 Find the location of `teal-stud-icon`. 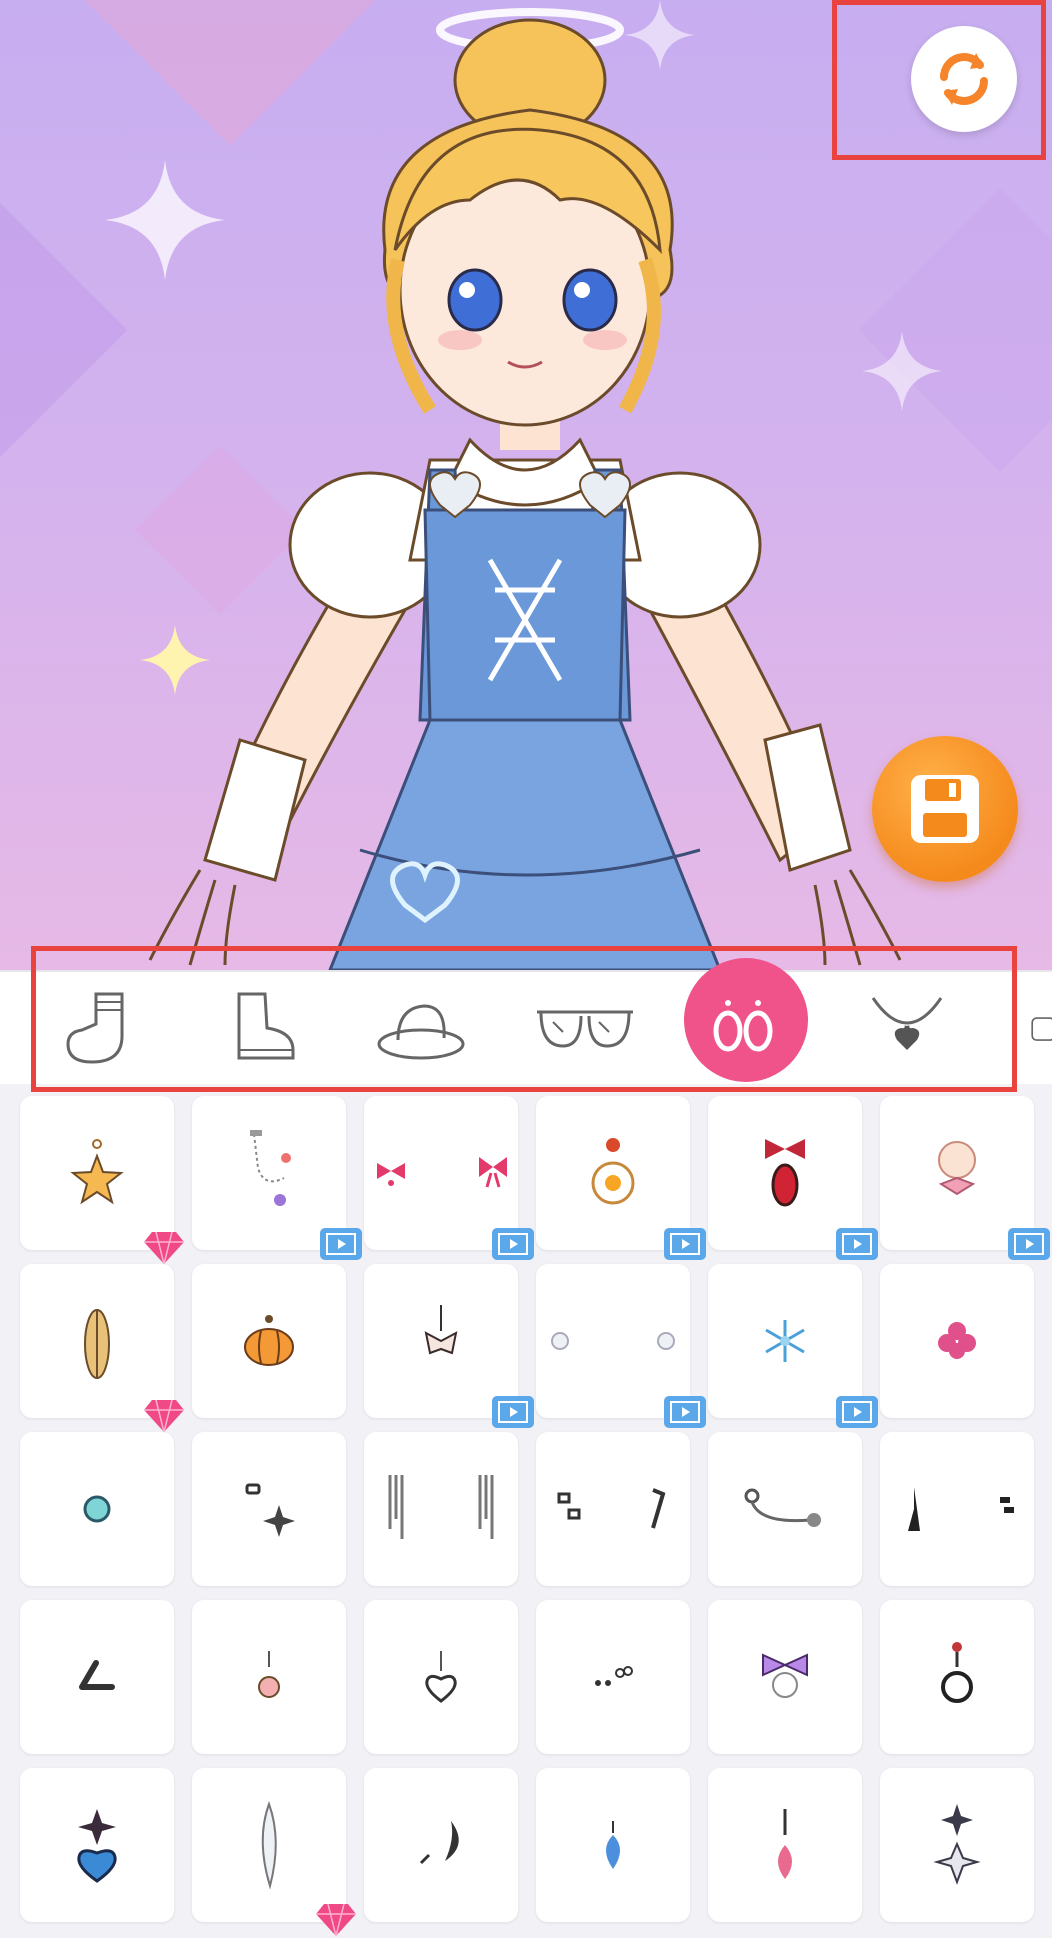

teal-stud-icon is located at coordinates (97, 1509).